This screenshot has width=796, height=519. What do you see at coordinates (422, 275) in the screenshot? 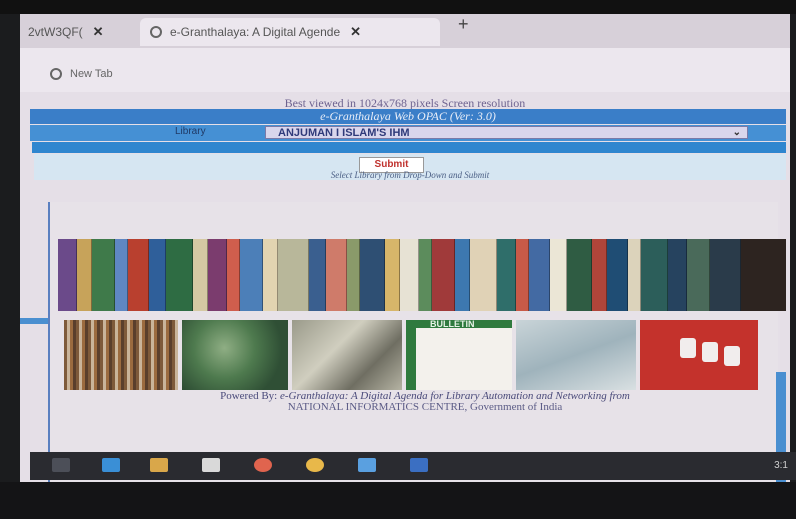
I see `bookshelf-banner` at bounding box center [422, 275].